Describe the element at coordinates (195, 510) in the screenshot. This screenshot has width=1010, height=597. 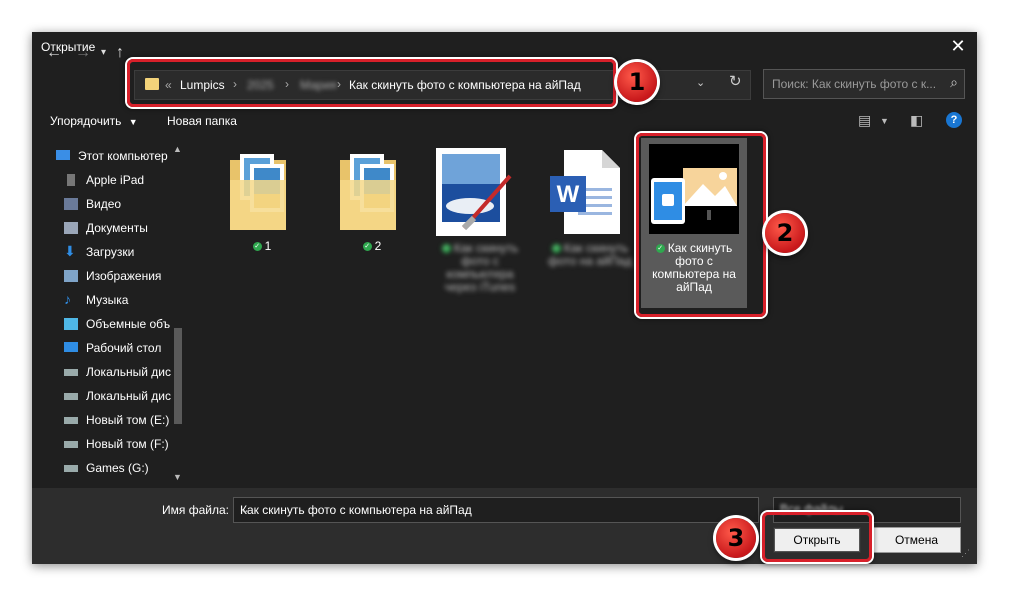
I see `filename-label: Имя файла:` at that location.